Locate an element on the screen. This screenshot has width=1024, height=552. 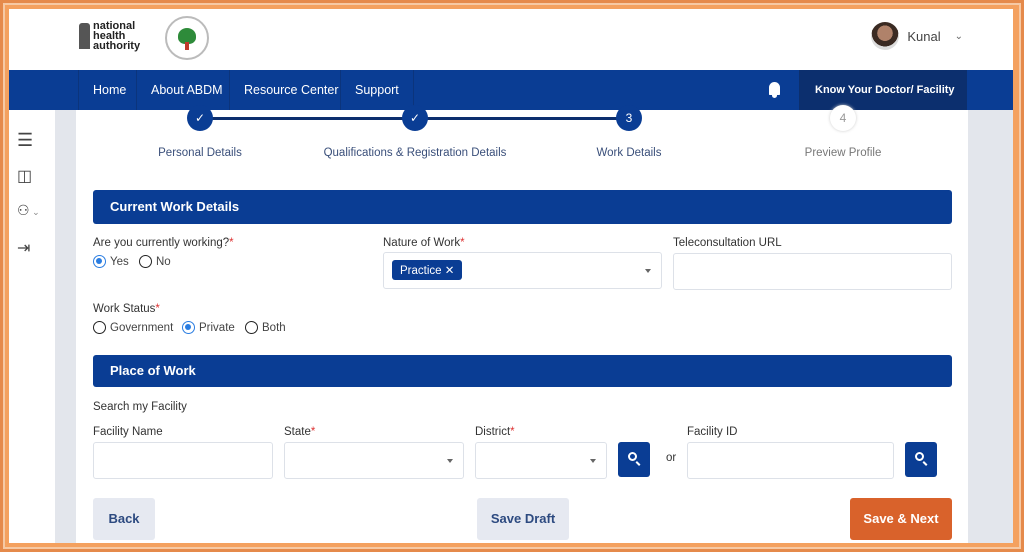
know-your-doctor-search: Know Your Doctor/ Facility ⚲ is located at coordinates (883, 103).